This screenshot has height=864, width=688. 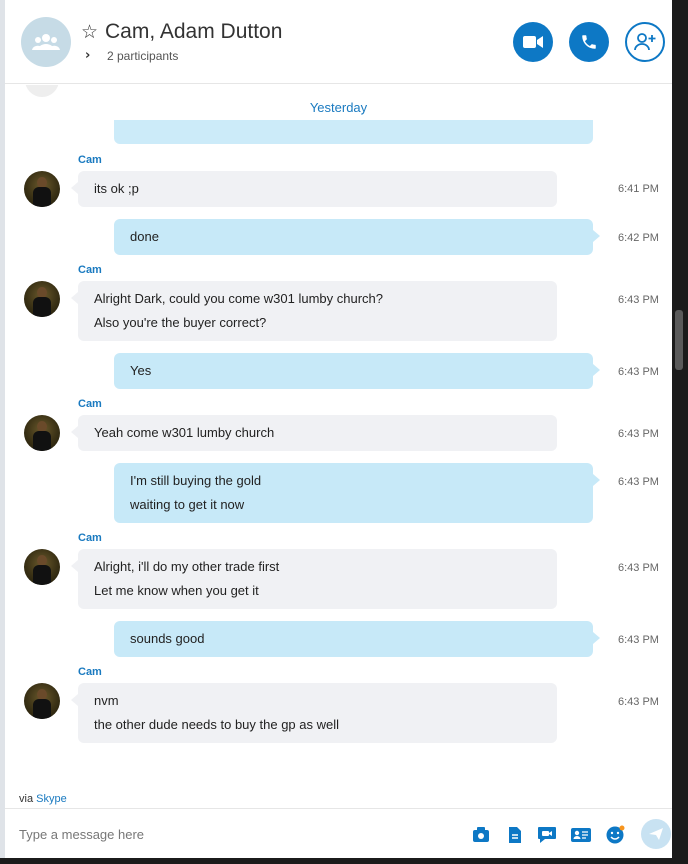 I want to click on send-contact-button, so click(x=581, y=835).